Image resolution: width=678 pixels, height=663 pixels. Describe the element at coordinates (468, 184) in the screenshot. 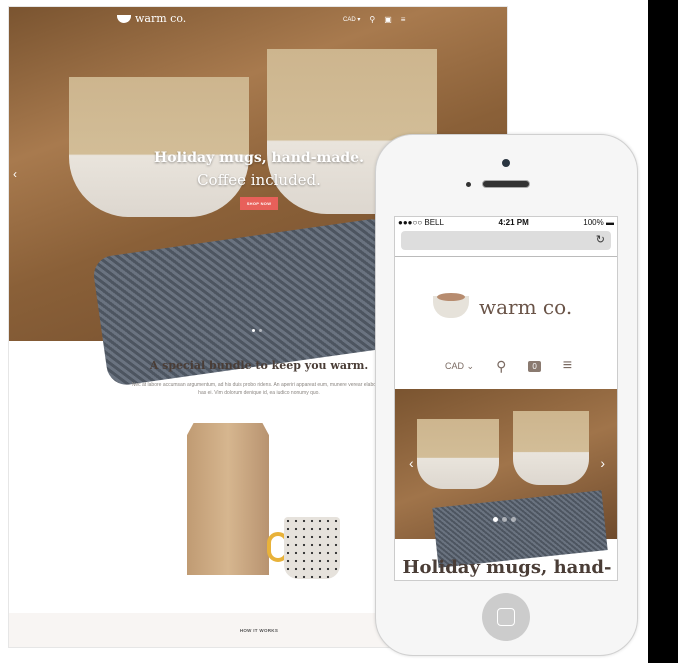

I see `sensor` at that location.